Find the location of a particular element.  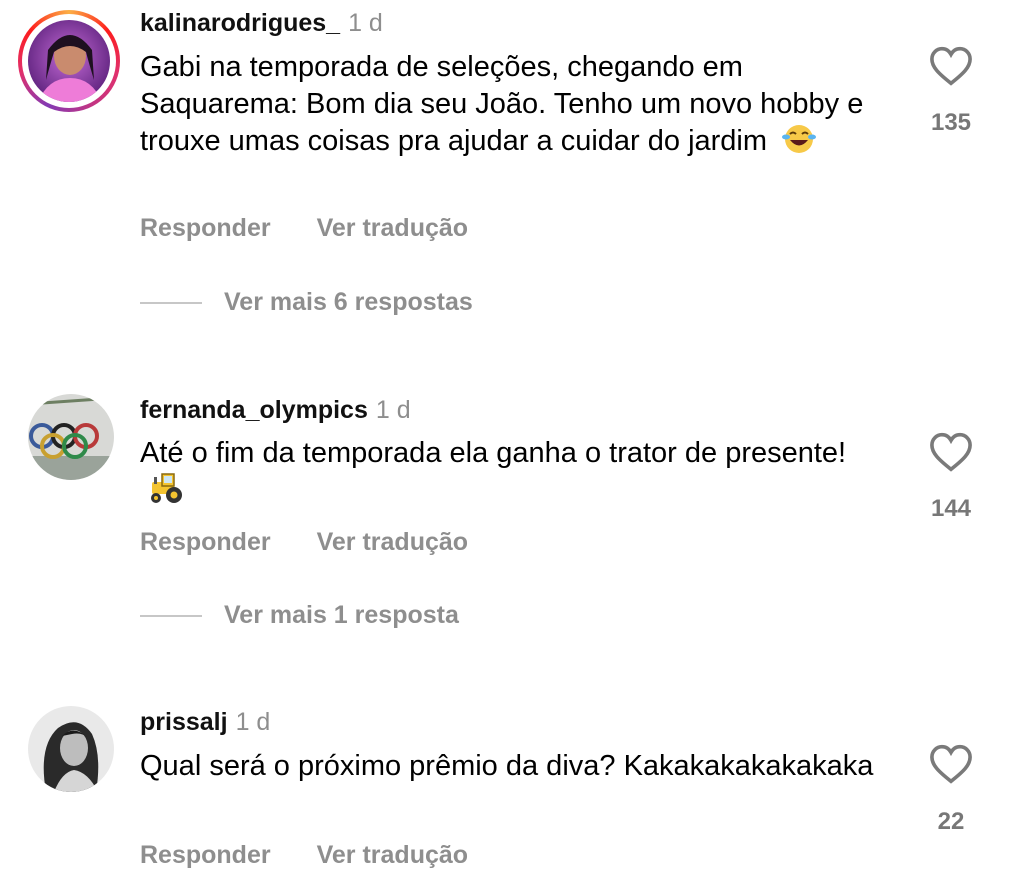

comment-header: fernanda_olympics 1 d is located at coordinates (275, 410).